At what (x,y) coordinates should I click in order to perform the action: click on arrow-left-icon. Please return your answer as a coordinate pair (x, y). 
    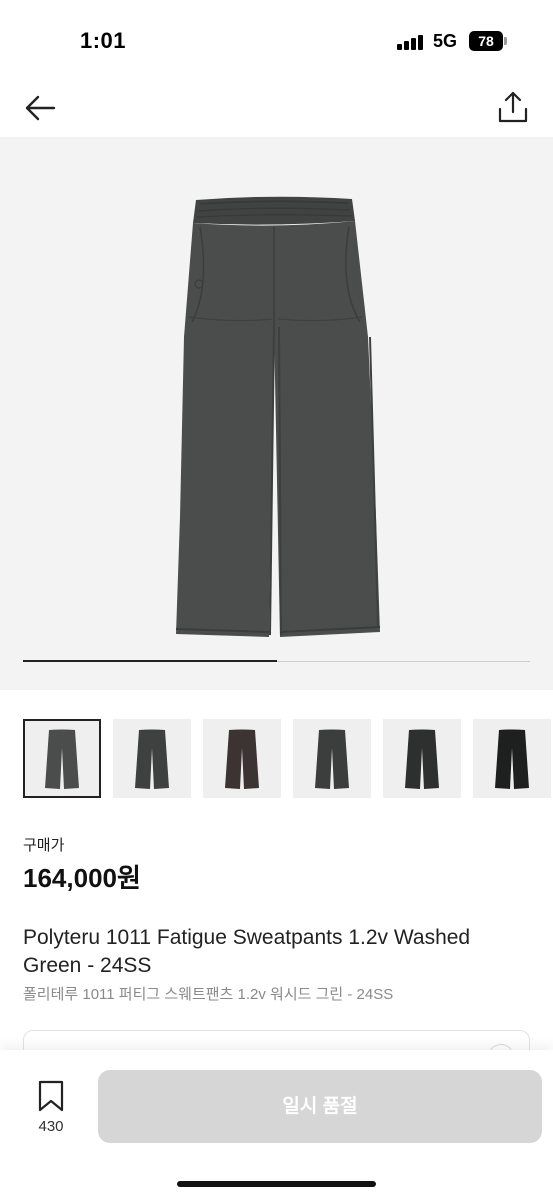
    Looking at the image, I should click on (40, 108).